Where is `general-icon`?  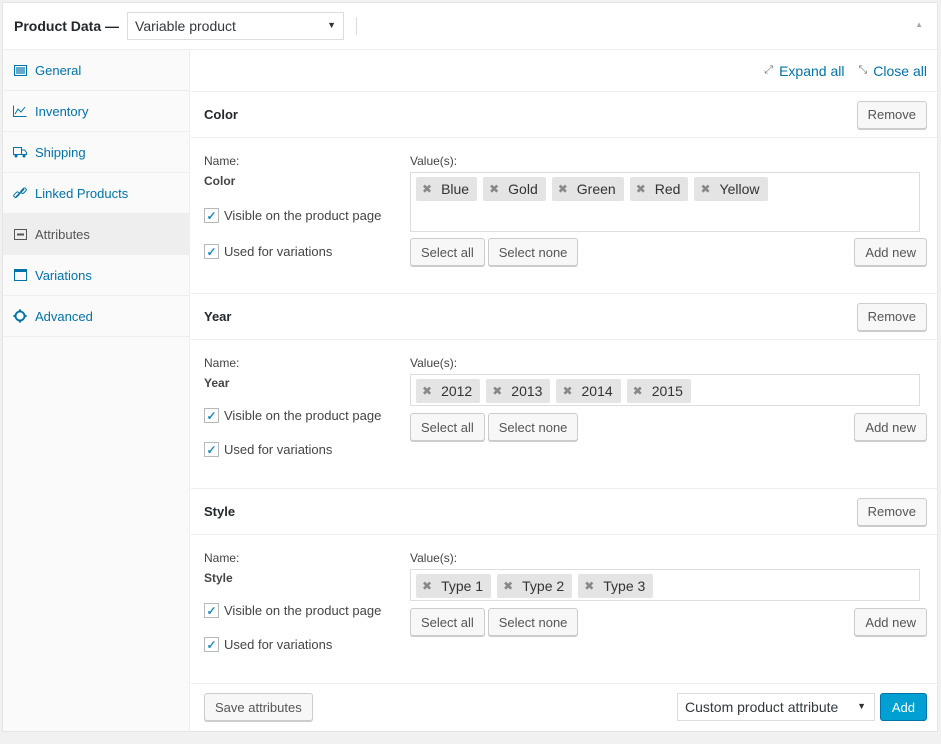 general-icon is located at coordinates (20, 70).